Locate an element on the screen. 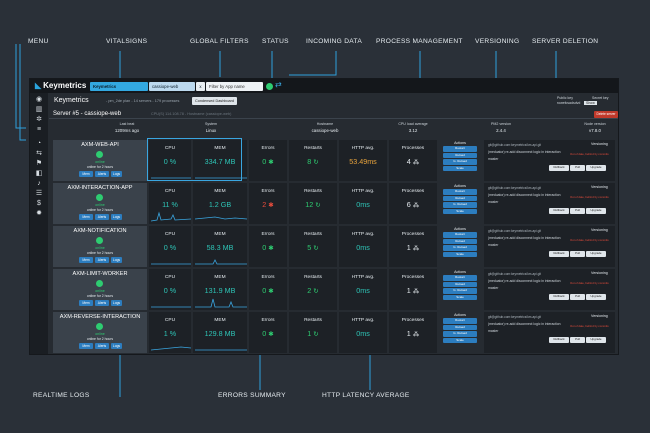 The width and height of the screenshot is (650, 433). bell-icon: ♪ is located at coordinates (39, 183).